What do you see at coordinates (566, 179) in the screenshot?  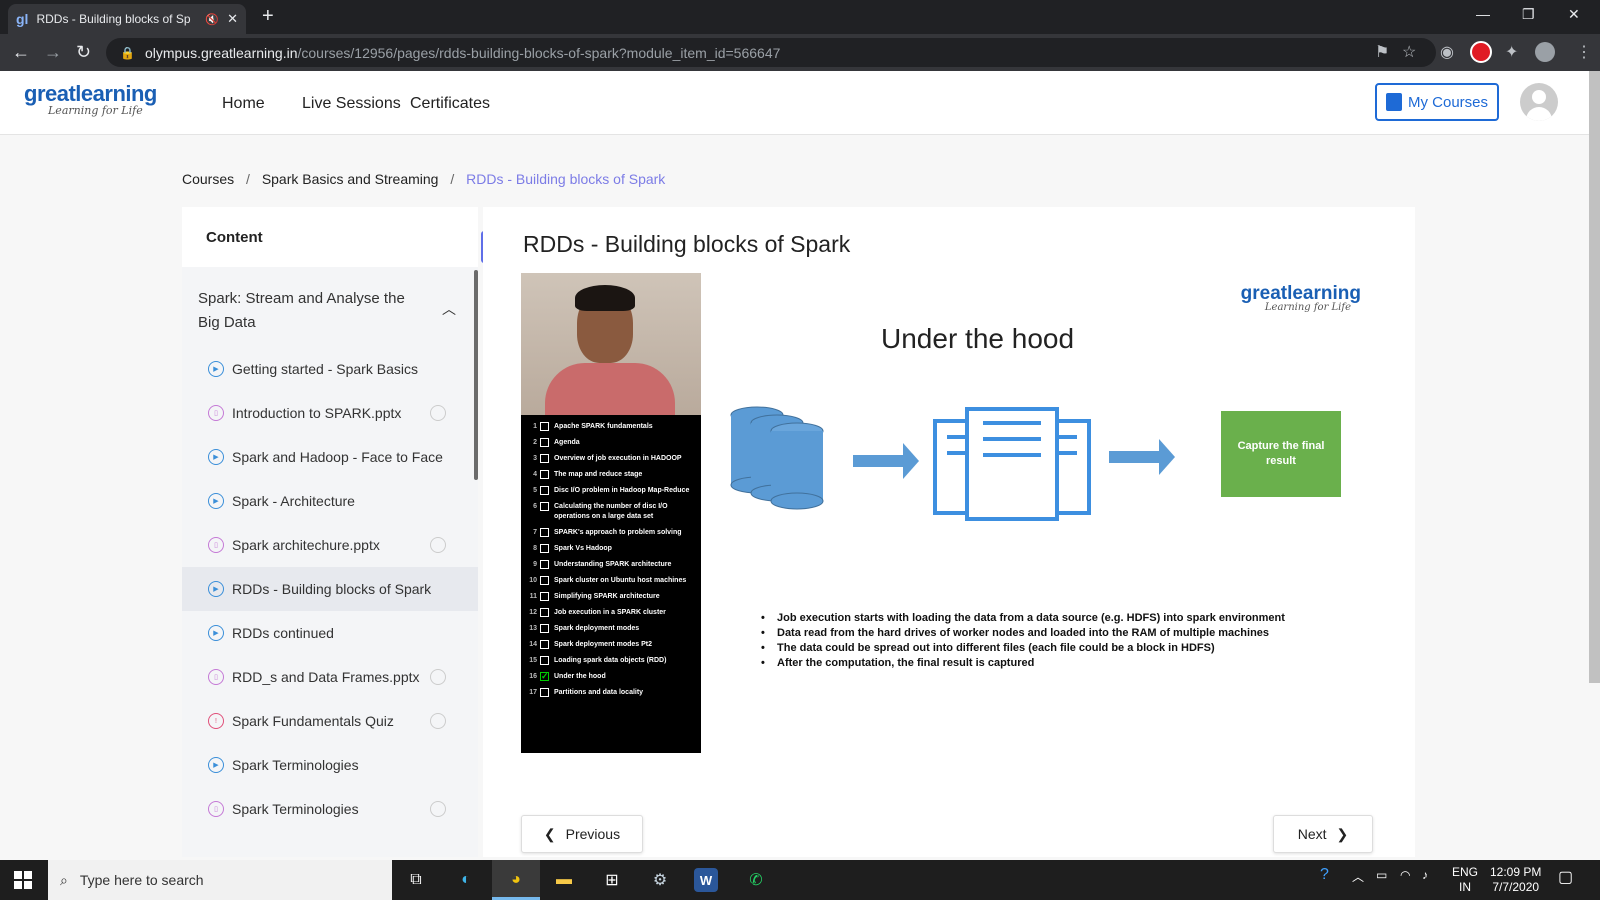 I see `breadcrumb-current: RDDs - Building blocks of Spark` at bounding box center [566, 179].